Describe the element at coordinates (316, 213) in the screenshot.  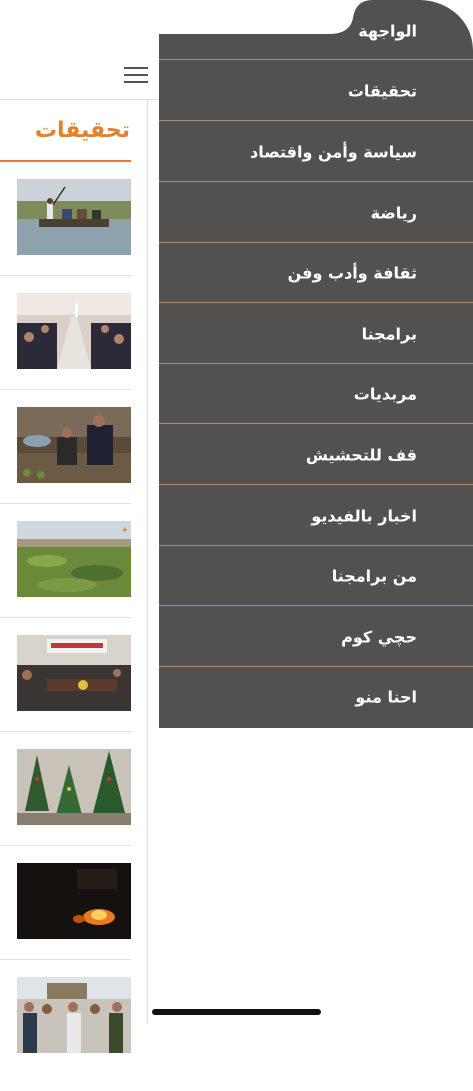
I see `menu-item-sports: رياضة` at that location.